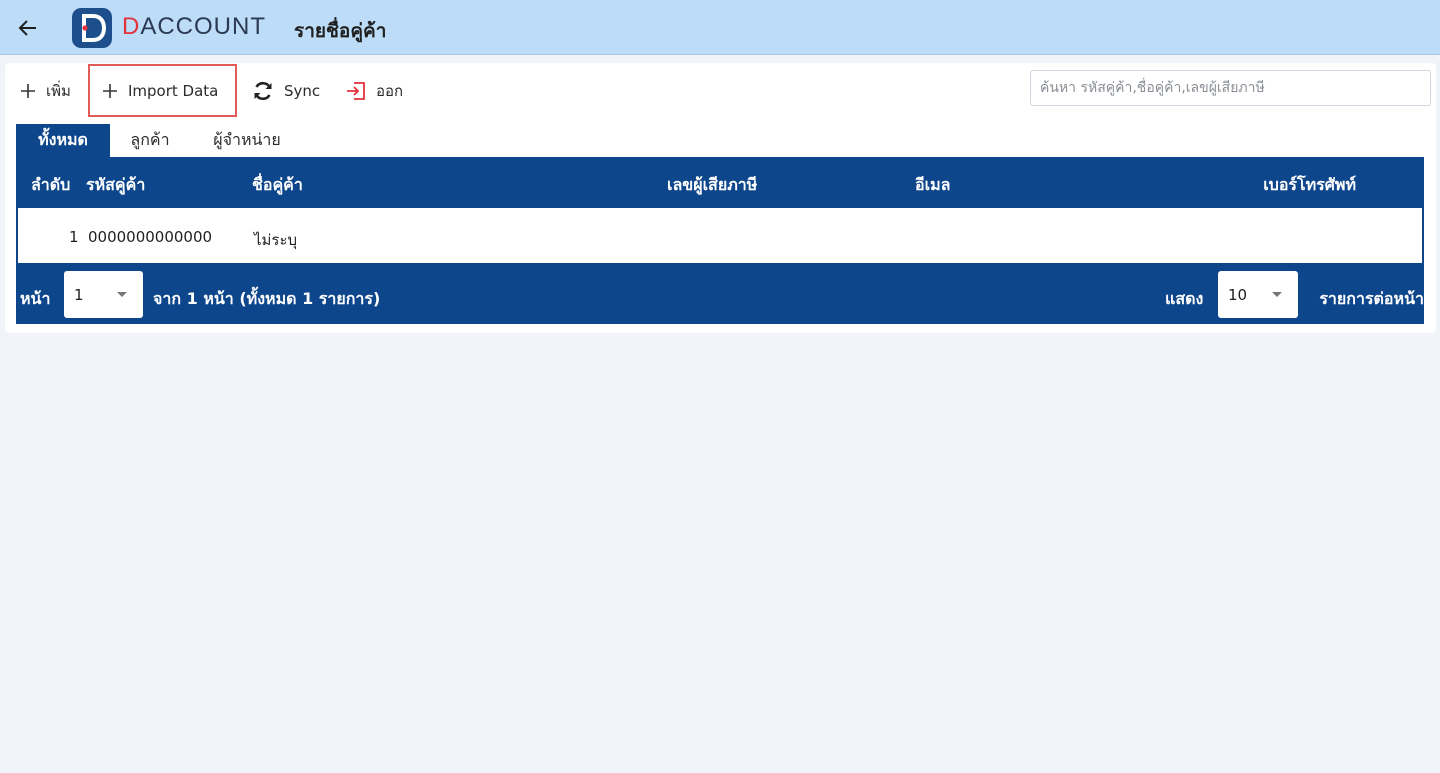  Describe the element at coordinates (263, 91) in the screenshot. I see `sync-icon` at that location.